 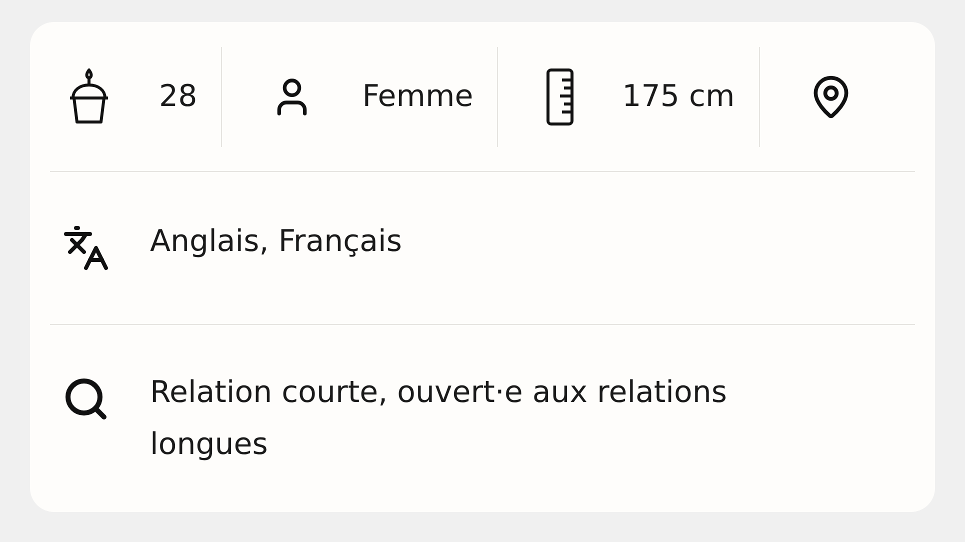 What do you see at coordinates (418, 96) in the screenshot?
I see `stat-value: Femme` at bounding box center [418, 96].